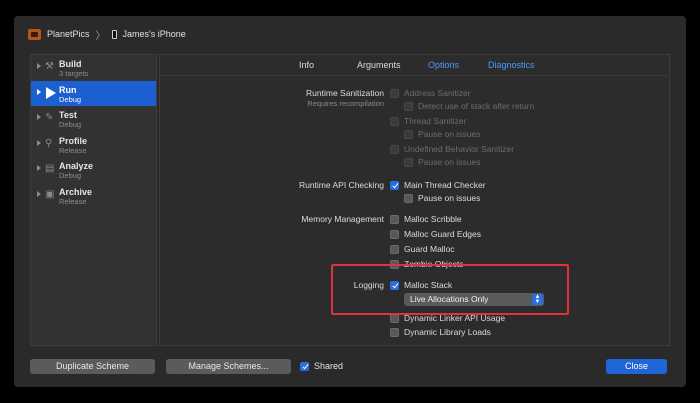 The image size is (700, 403). I want to click on tab-options: Options, so click(443, 65).